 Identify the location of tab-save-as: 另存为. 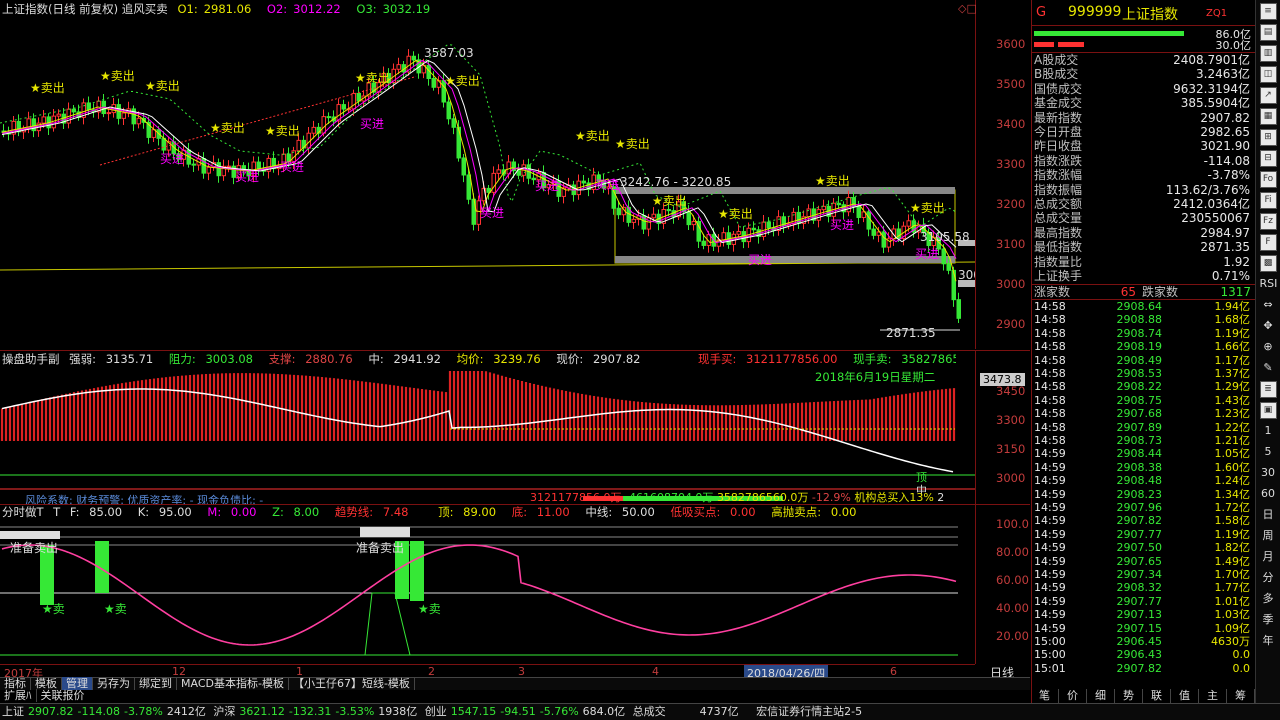
(114, 683).